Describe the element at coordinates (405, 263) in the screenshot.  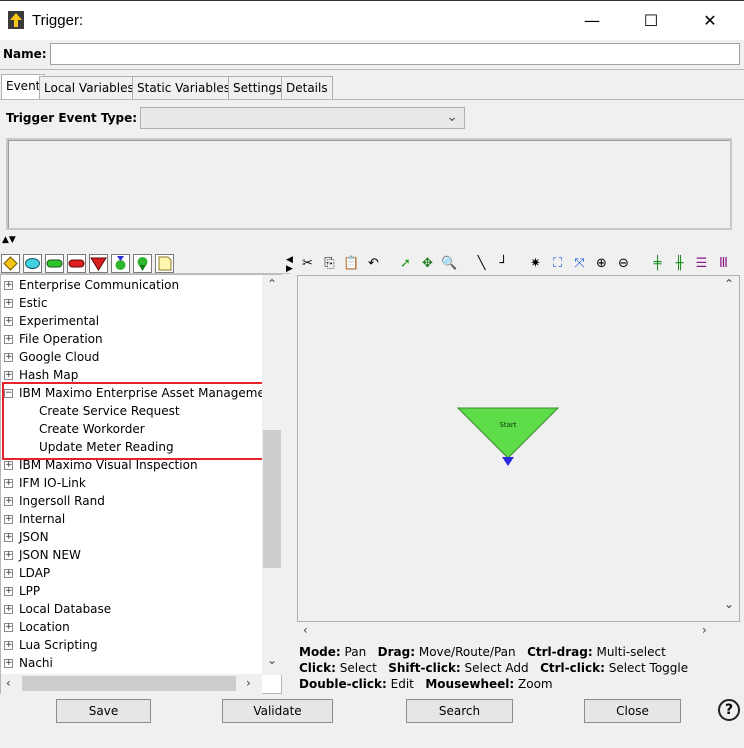
I see `select-pointer-icon: ➚` at that location.